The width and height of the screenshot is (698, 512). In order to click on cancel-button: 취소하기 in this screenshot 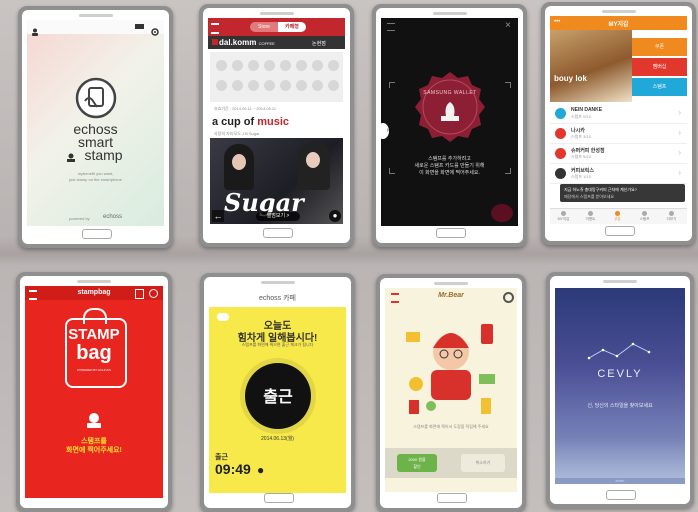, I will do `click(483, 463)`.